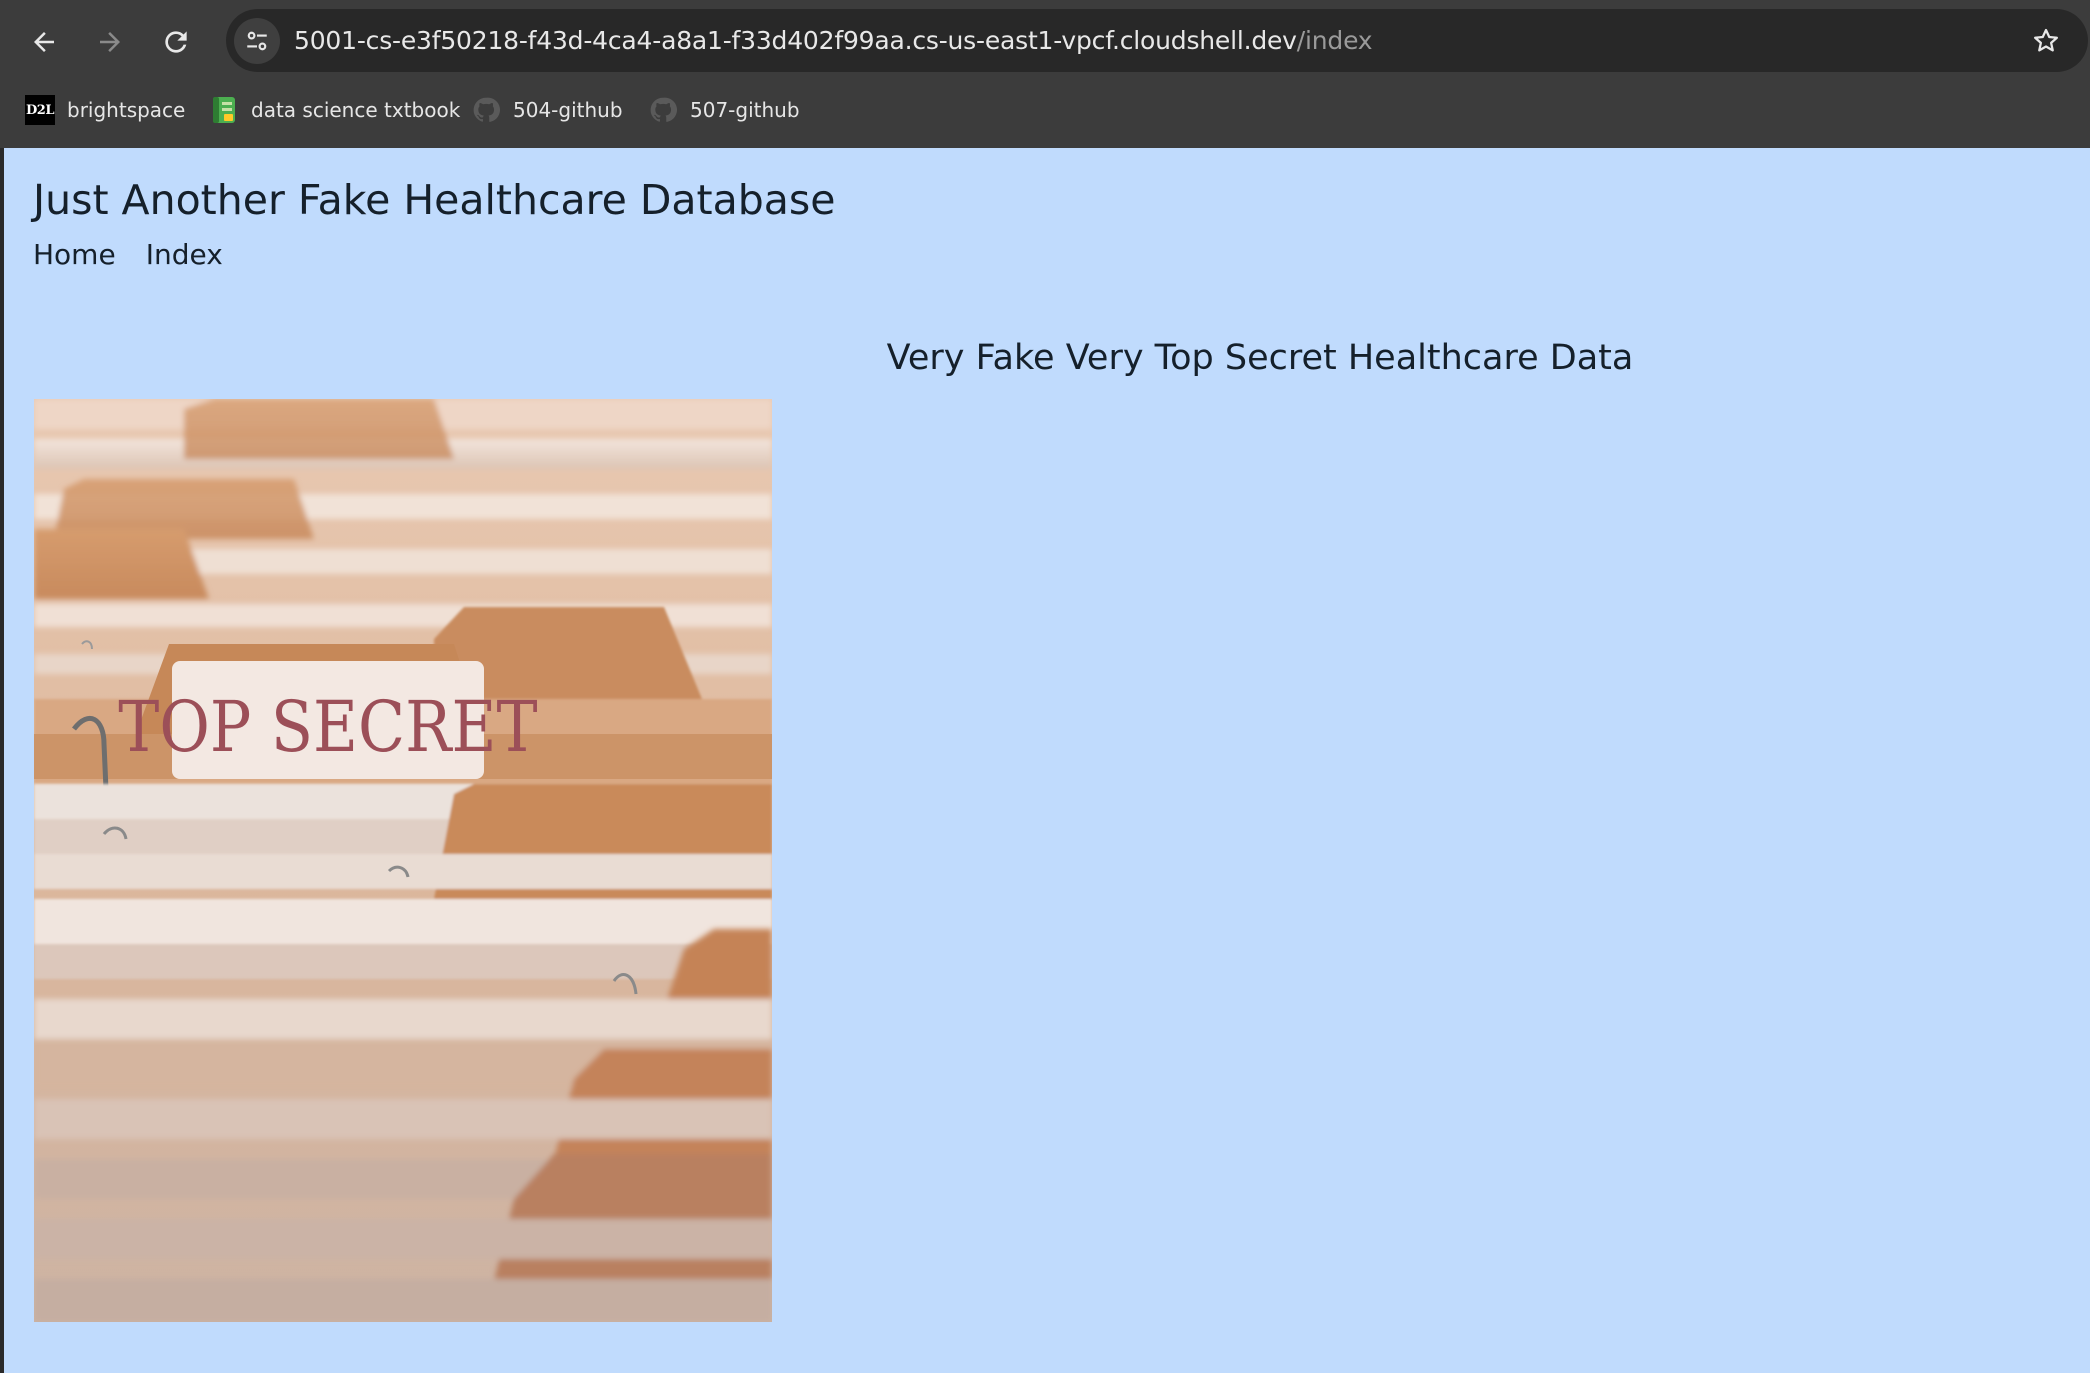  I want to click on bookmark-label: 504-github, so click(568, 110).